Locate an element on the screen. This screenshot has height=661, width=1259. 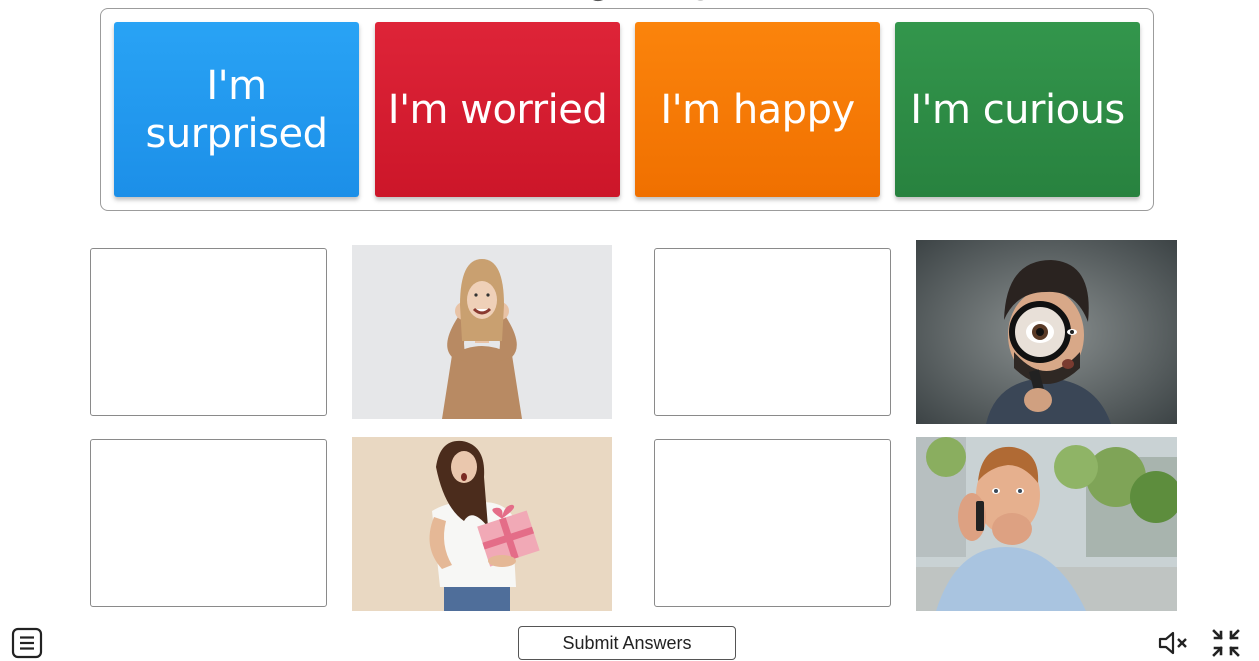
mute-button is located at coordinates (1174, 643).